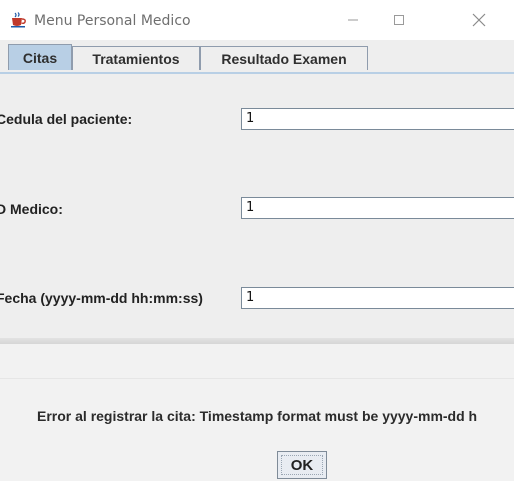 This screenshot has width=514, height=481. I want to click on tab-citas-label: Citas, so click(40, 57).